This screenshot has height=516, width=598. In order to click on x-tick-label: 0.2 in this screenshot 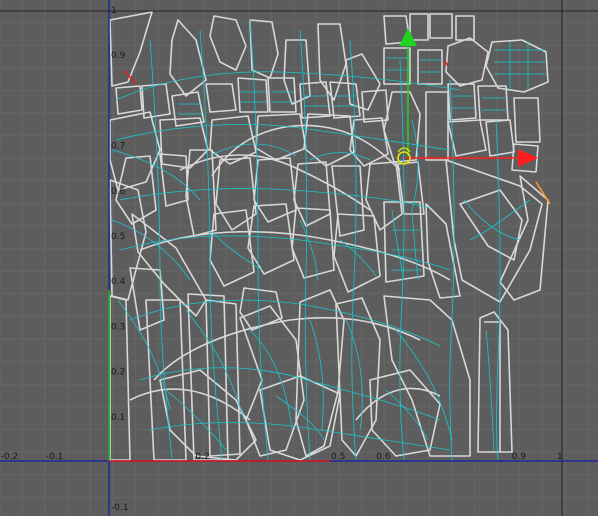, I will do `click(202, 457)`.